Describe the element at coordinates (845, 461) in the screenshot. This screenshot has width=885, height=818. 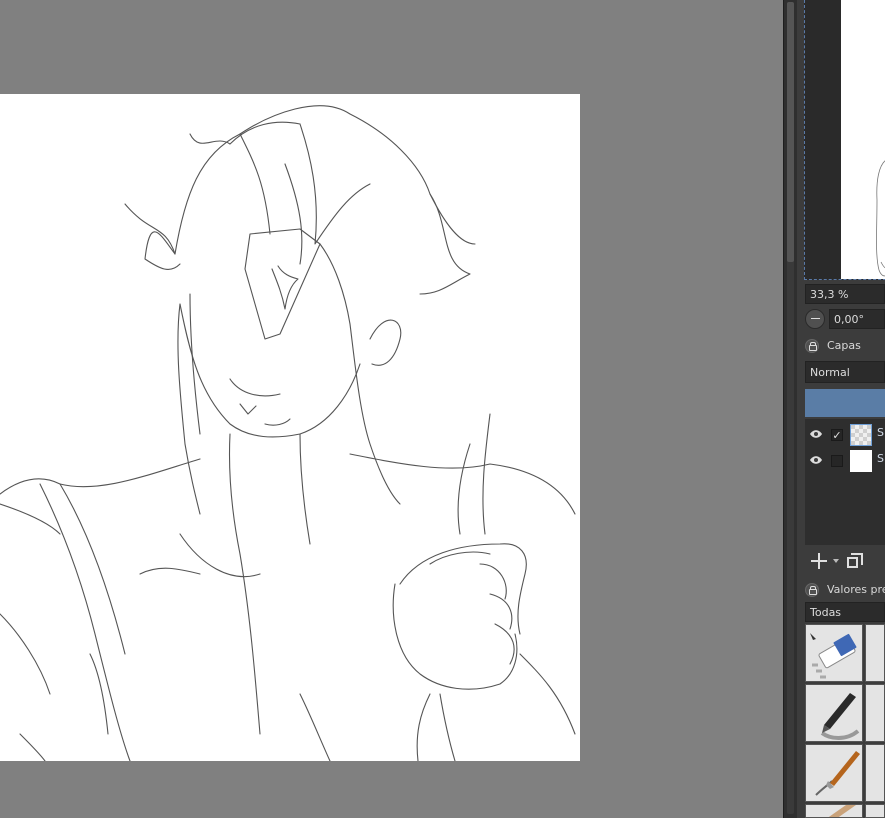
I see `layer-row-background: S` at that location.